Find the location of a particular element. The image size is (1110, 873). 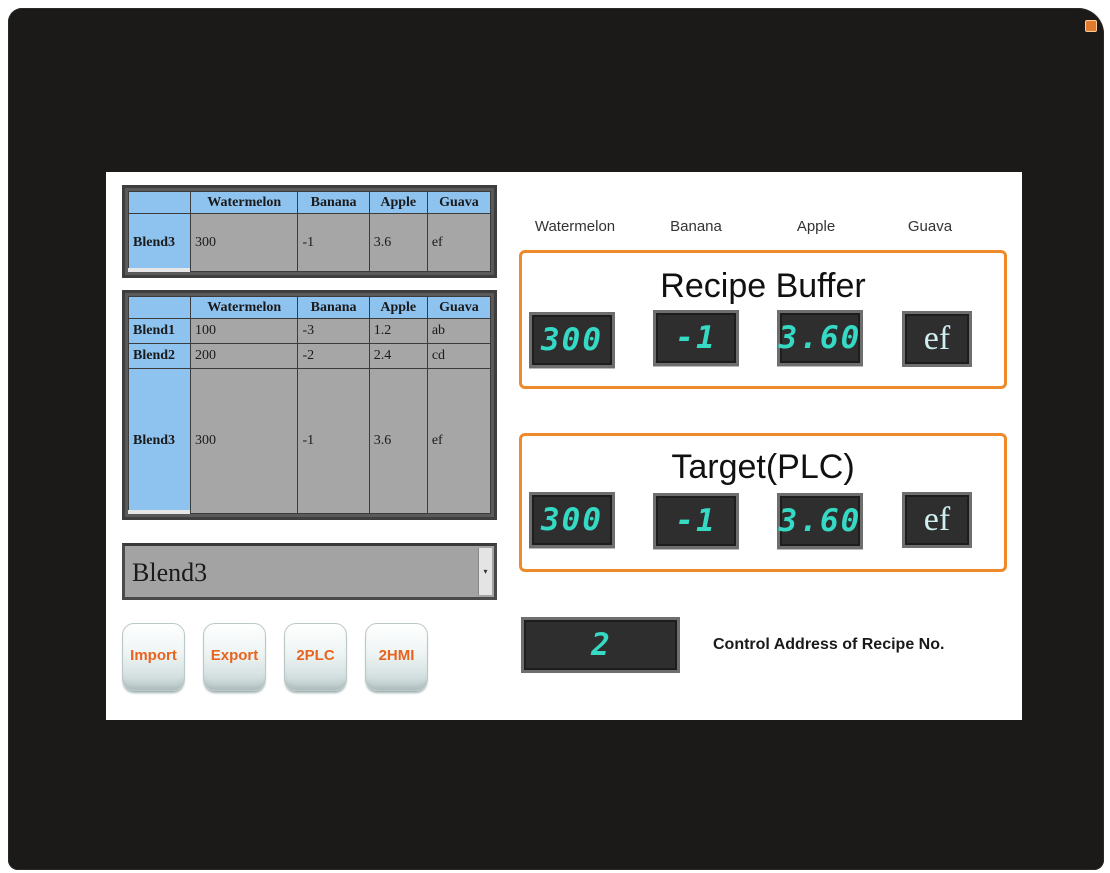

power-indicator-icon is located at coordinates (1091, 26).